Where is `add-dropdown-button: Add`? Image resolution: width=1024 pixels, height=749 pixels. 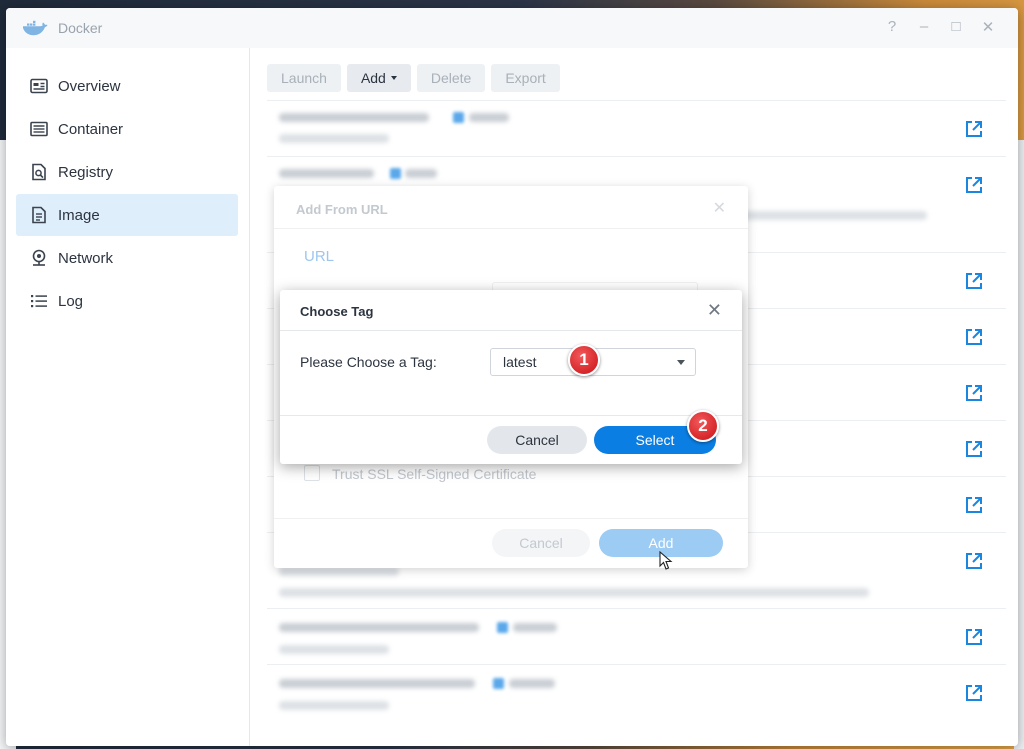
add-dropdown-button: Add is located at coordinates (378, 78).